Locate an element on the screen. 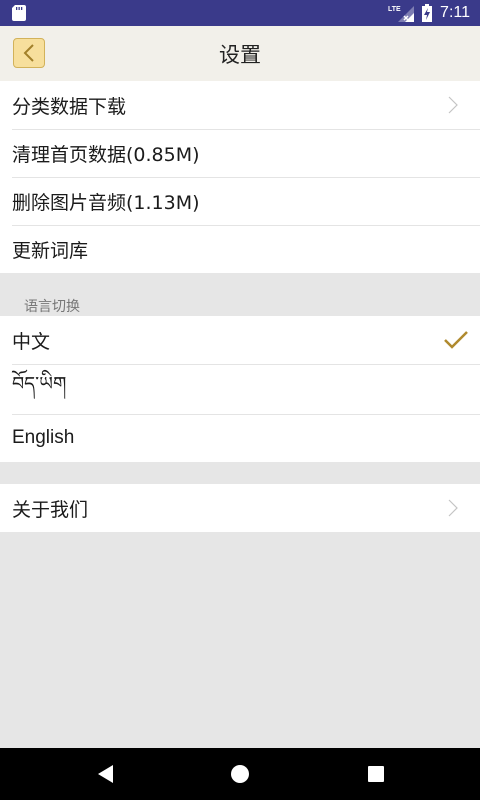 The width and height of the screenshot is (480, 800). about-us-item: 关于我们 is located at coordinates (240, 508).